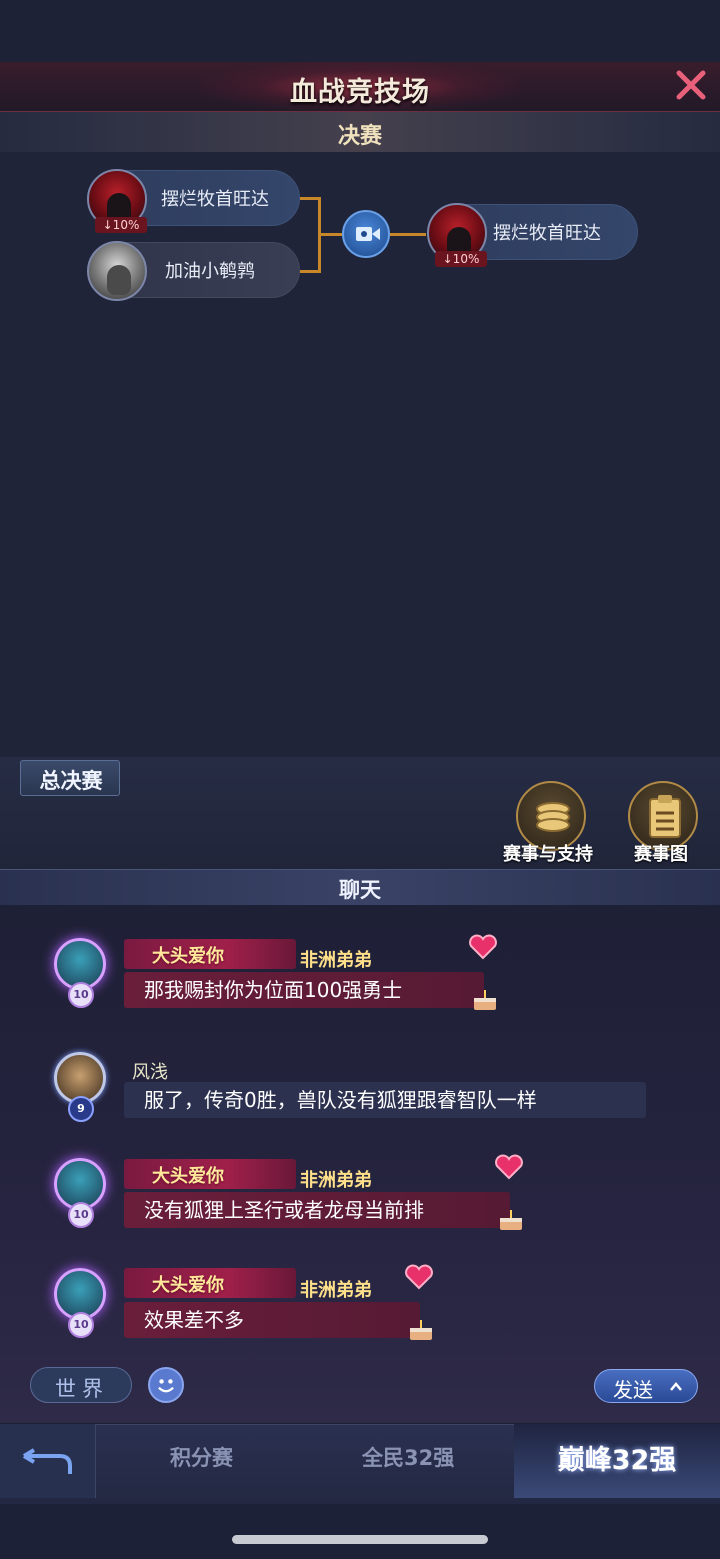 This screenshot has width=720, height=1559. I want to click on tab-all-top32: 全民32强, so click(408, 1457).